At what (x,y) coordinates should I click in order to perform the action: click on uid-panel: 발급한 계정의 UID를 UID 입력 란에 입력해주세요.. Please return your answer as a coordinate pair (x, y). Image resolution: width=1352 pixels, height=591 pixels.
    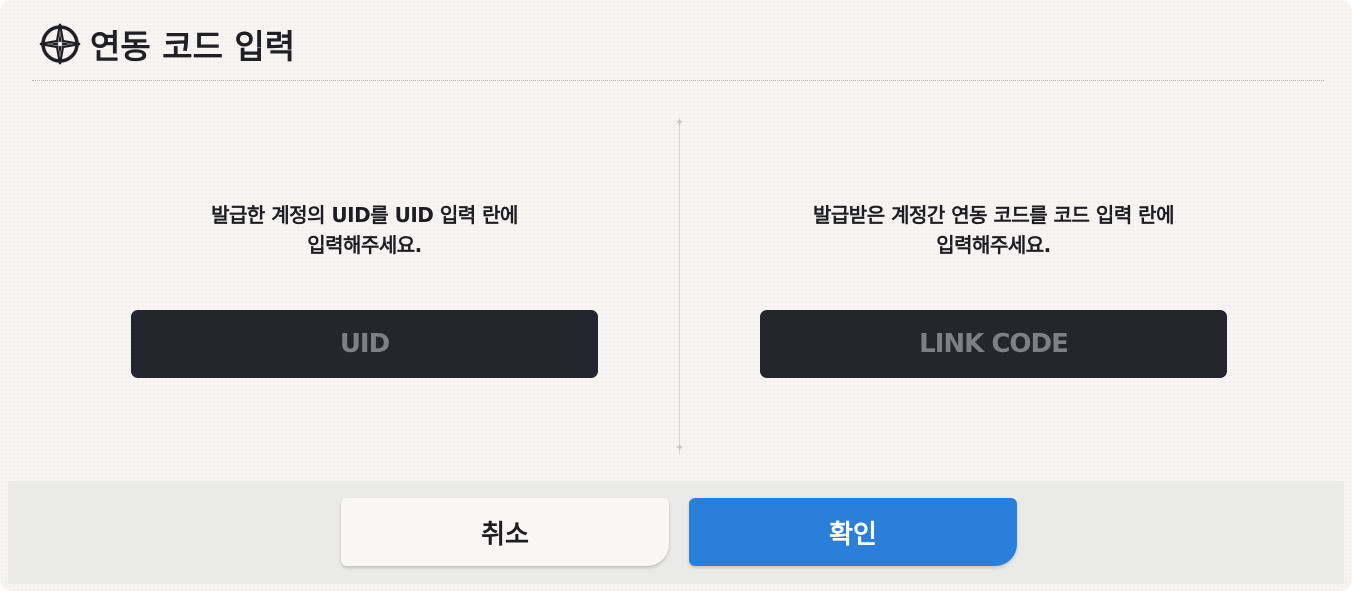
    Looking at the image, I should click on (364, 289).